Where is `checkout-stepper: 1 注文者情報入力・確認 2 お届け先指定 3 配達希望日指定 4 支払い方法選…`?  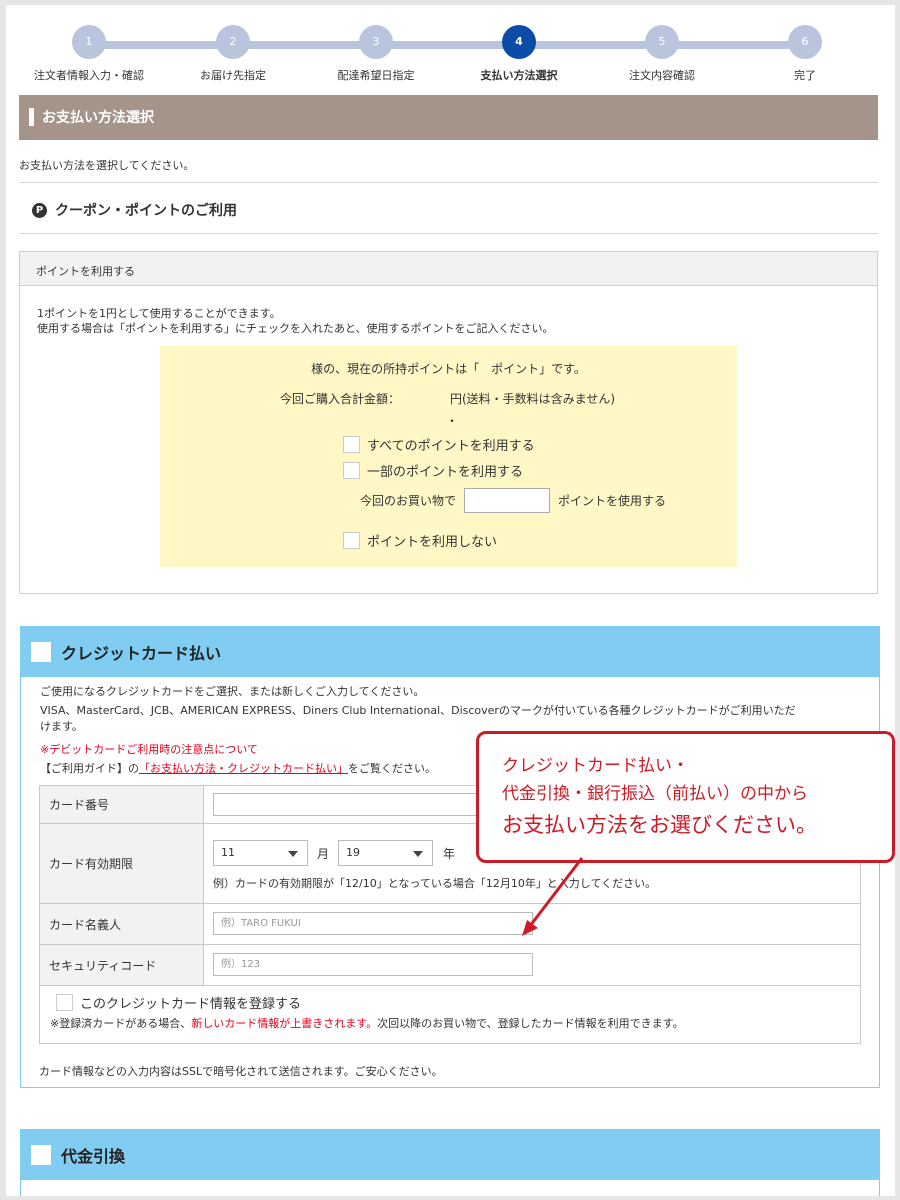
checkout-stepper: 1 注文者情報入力・確認 2 お届け先指定 3 配達希望日指定 4 支払い方法選… is located at coordinates (450, 50).